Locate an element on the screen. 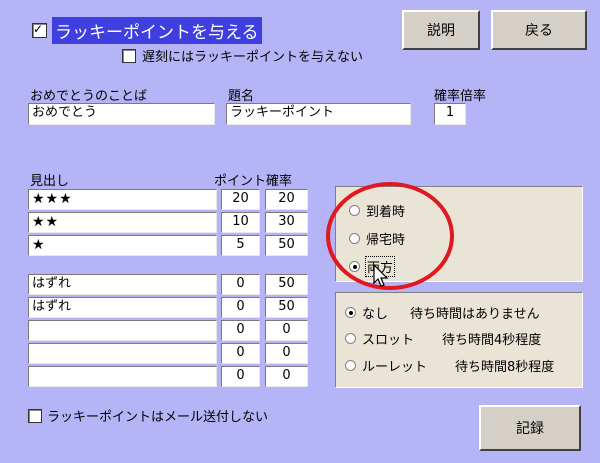 The width and height of the screenshot is (600, 463). row-3-heading-input: ★ is located at coordinates (122, 245).